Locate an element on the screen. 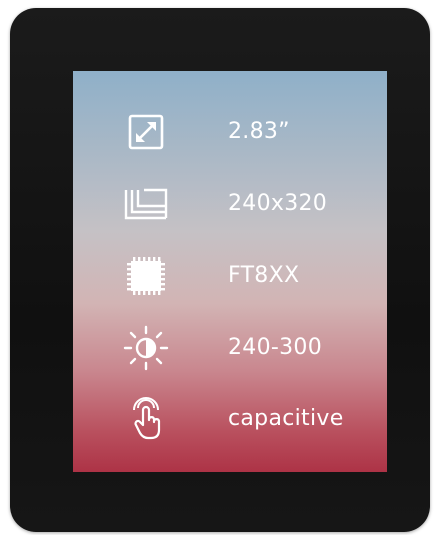  brightness-label: 240-300 is located at coordinates (275, 347).